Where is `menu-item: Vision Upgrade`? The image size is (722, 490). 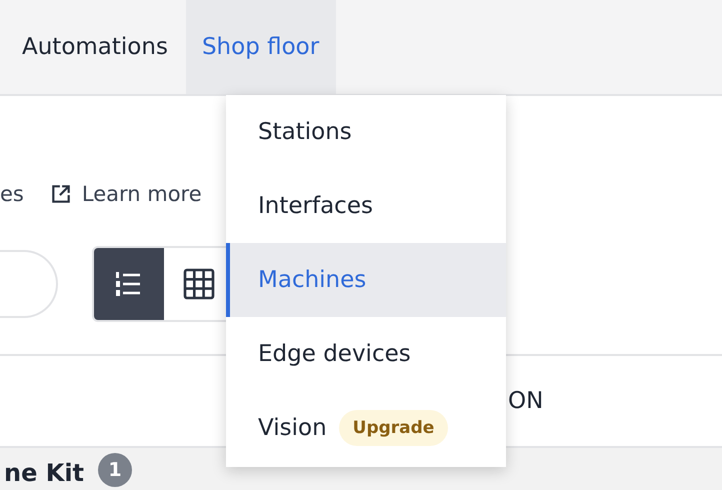
menu-item: Vision Upgrade is located at coordinates (366, 428).